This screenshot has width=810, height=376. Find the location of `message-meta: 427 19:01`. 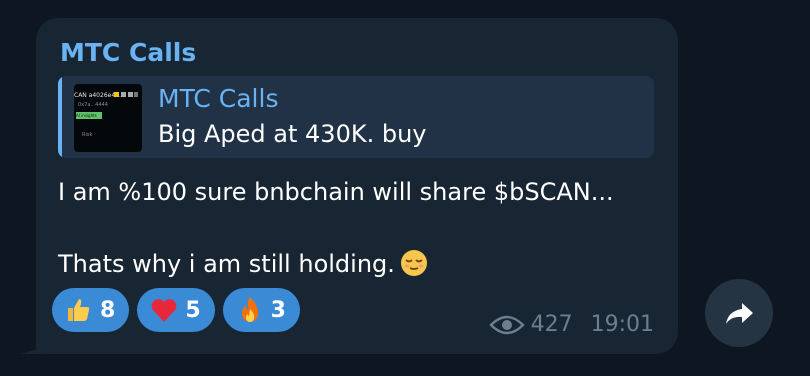

message-meta: 427 19:01 is located at coordinates (571, 324).